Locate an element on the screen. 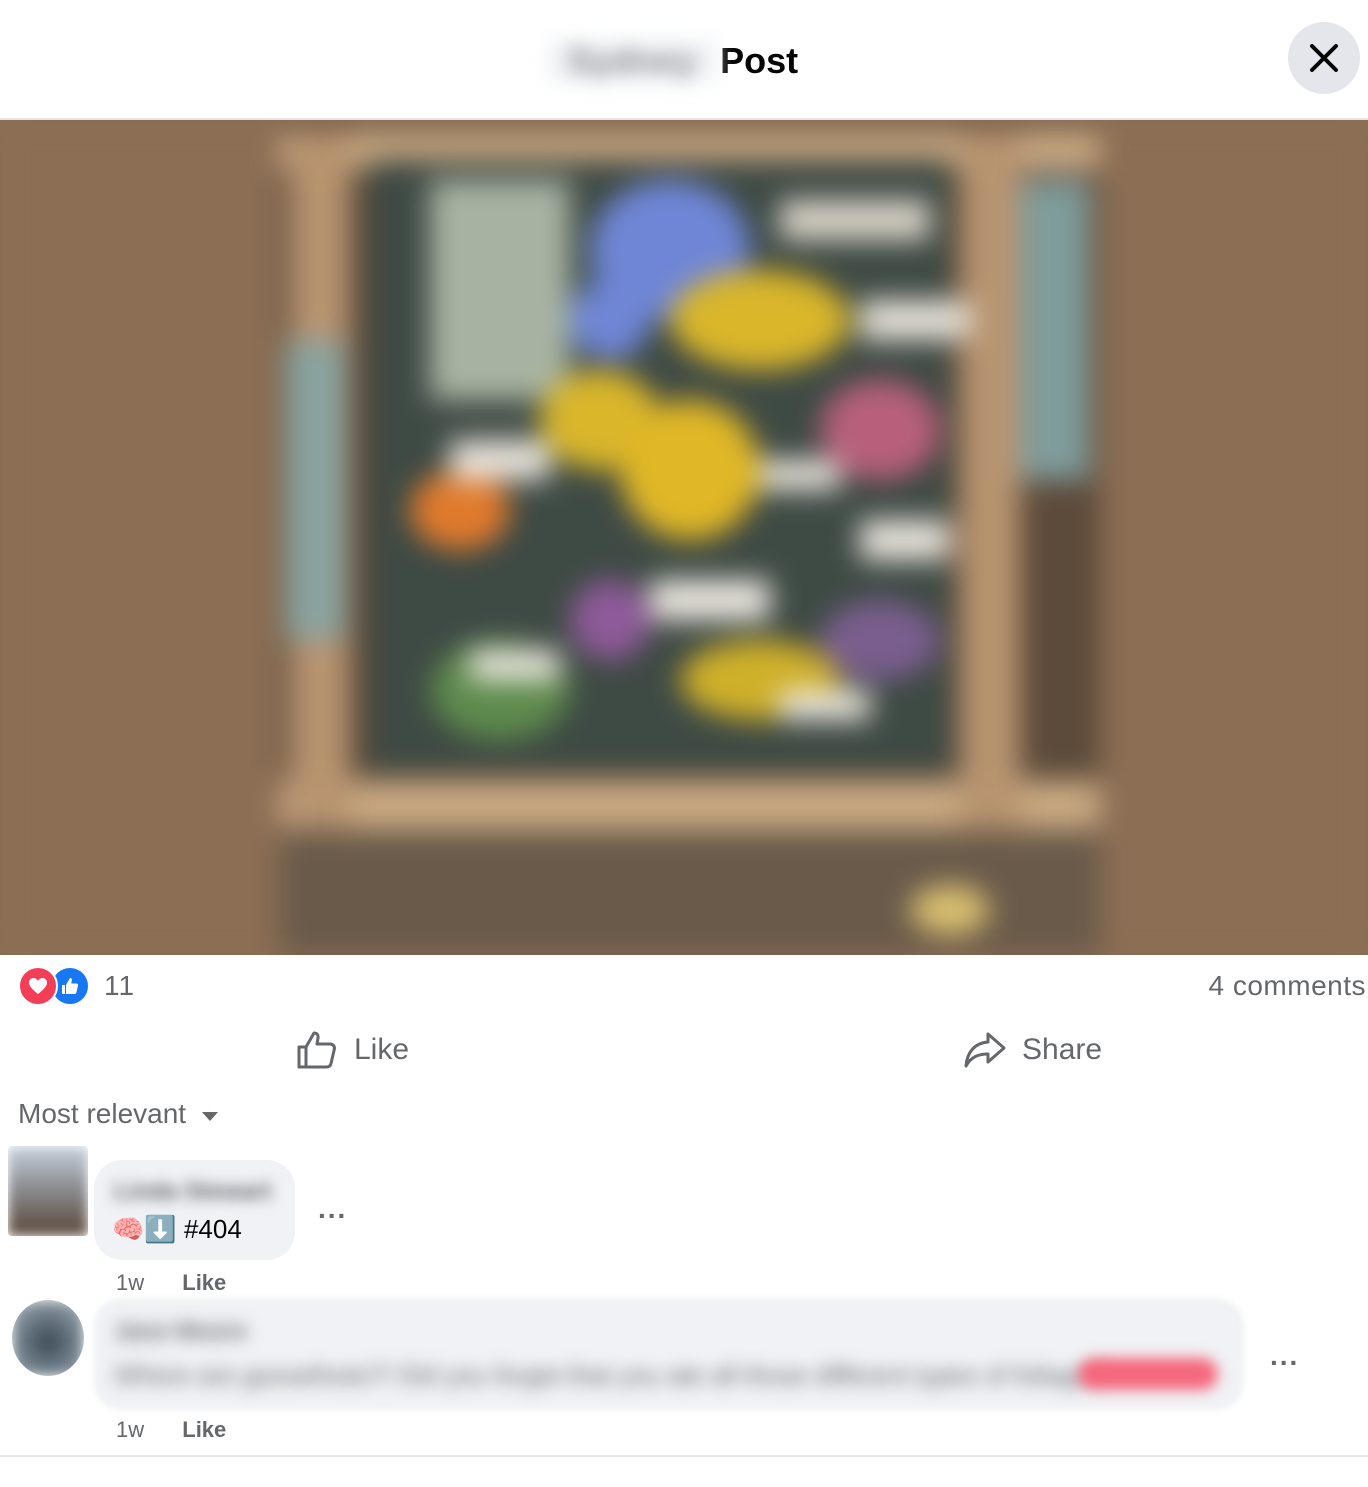 This screenshot has width=1368, height=1487. comment-bubble: Linda Stewart 🧠⬇️ #404 is located at coordinates (194, 1210).